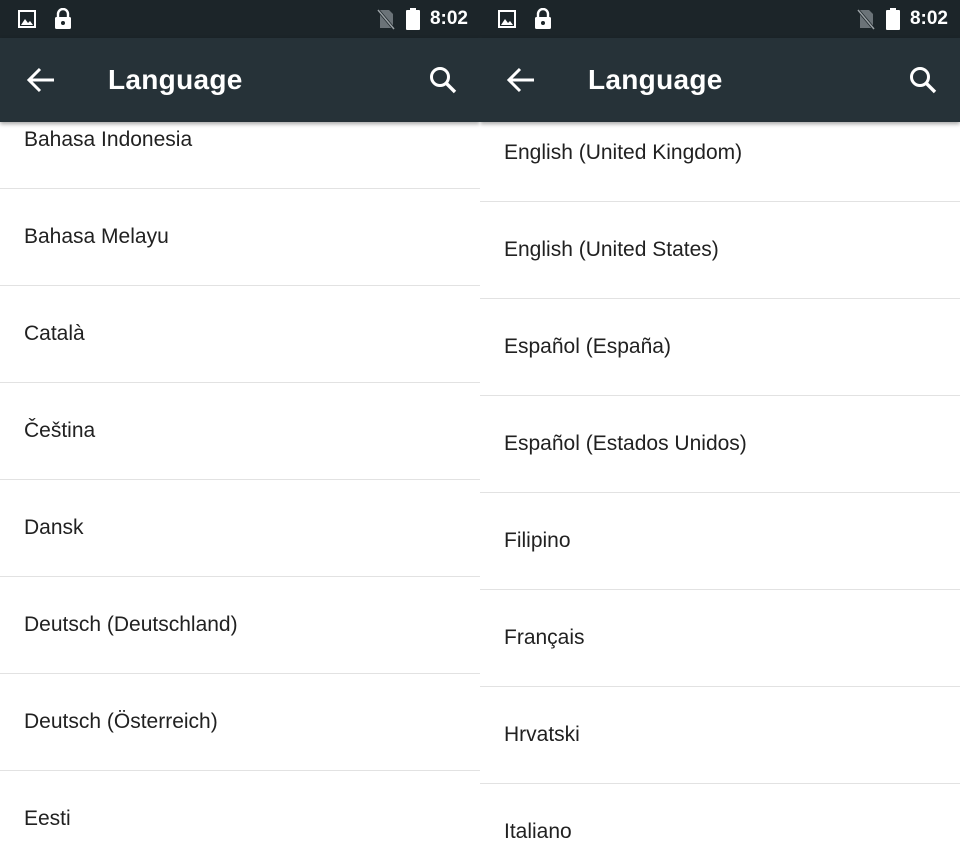 This screenshot has width=960, height=854. Describe the element at coordinates (720, 735) in the screenshot. I see `language-item: Hrvatski` at that location.